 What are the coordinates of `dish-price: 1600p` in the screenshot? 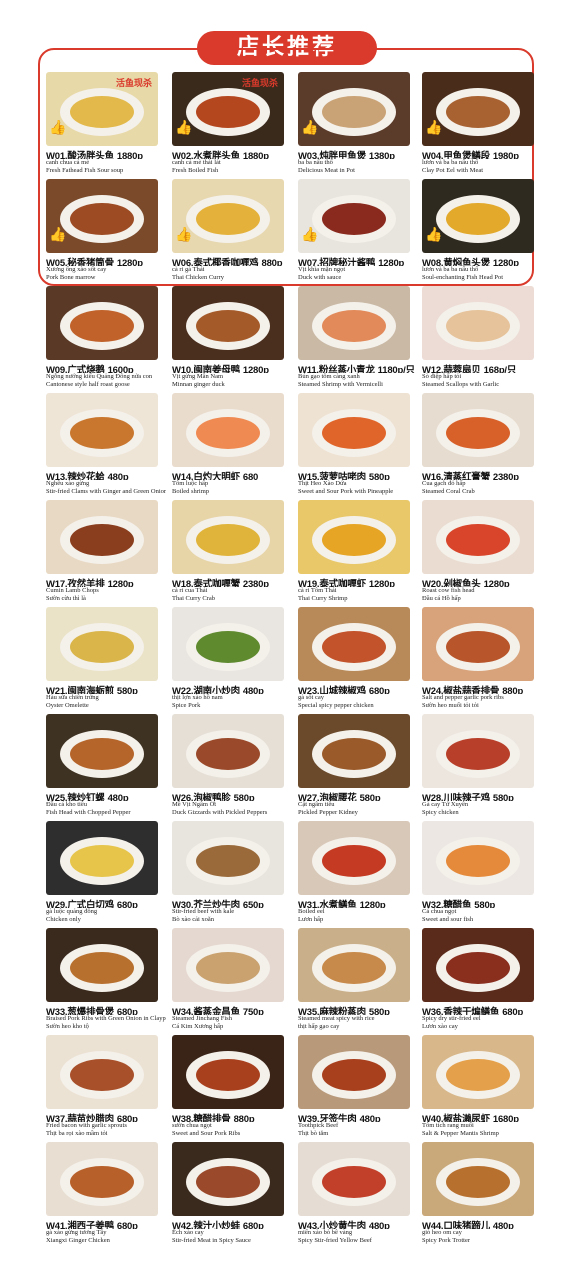 It's located at (120, 369).